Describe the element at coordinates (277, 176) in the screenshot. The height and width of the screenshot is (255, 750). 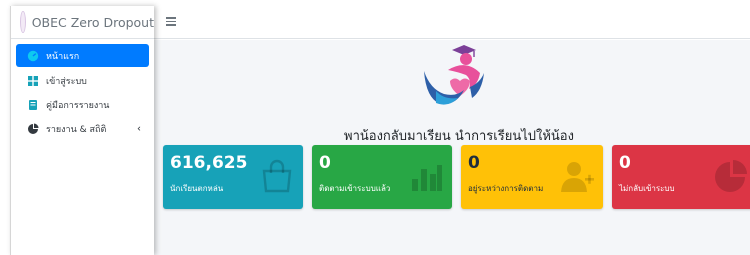
I see `shopping-bag-icon` at that location.